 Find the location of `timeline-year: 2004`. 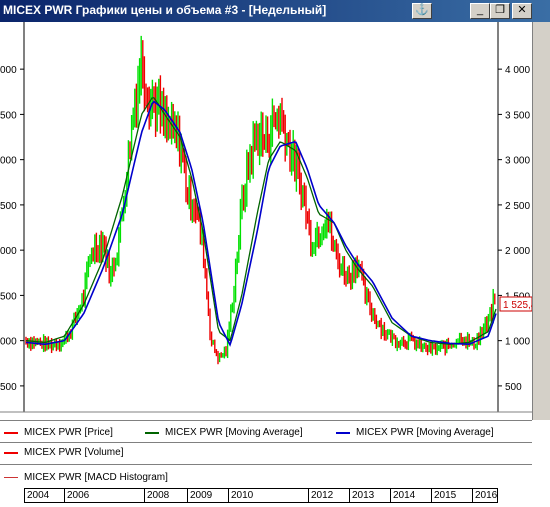

timeline-year: 2004 is located at coordinates (38, 495).